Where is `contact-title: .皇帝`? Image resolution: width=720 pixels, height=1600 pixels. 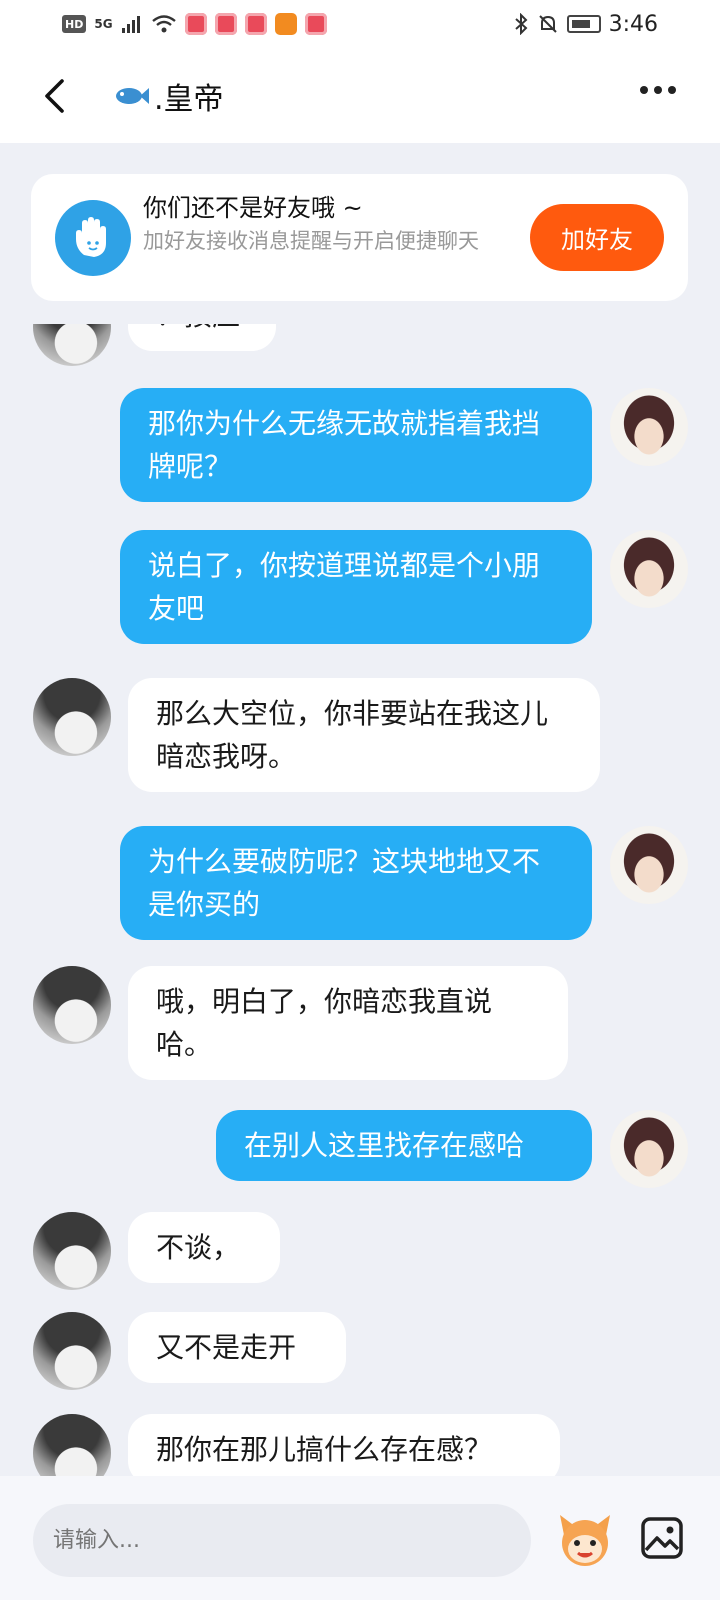
contact-title: .皇帝 is located at coordinates (168, 96).